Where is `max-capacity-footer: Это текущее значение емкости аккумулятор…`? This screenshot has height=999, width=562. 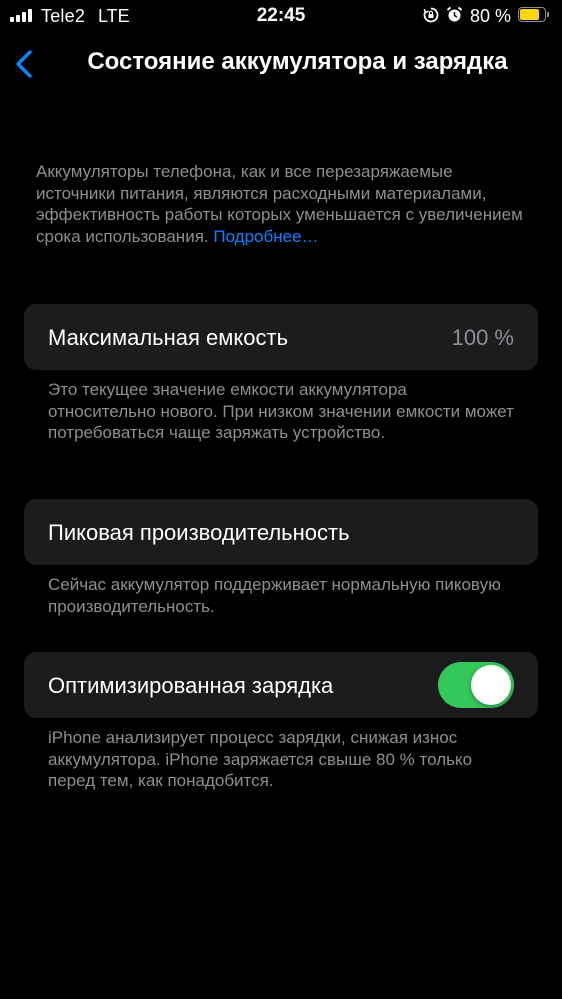
max-capacity-footer: Это текущее значение емкости аккумулятор… is located at coordinates (281, 411).